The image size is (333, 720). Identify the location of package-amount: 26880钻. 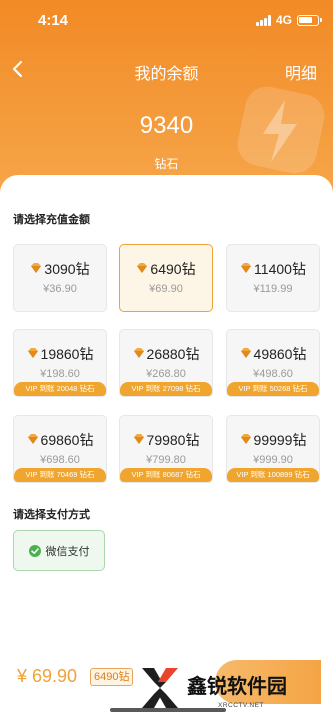
(166, 354).